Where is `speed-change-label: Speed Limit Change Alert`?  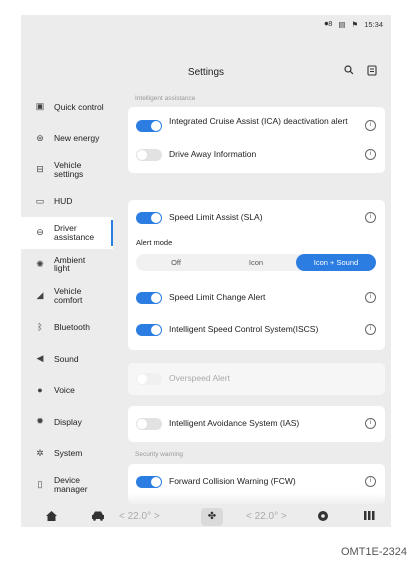 speed-change-label: Speed Limit Change Alert is located at coordinates (217, 297).